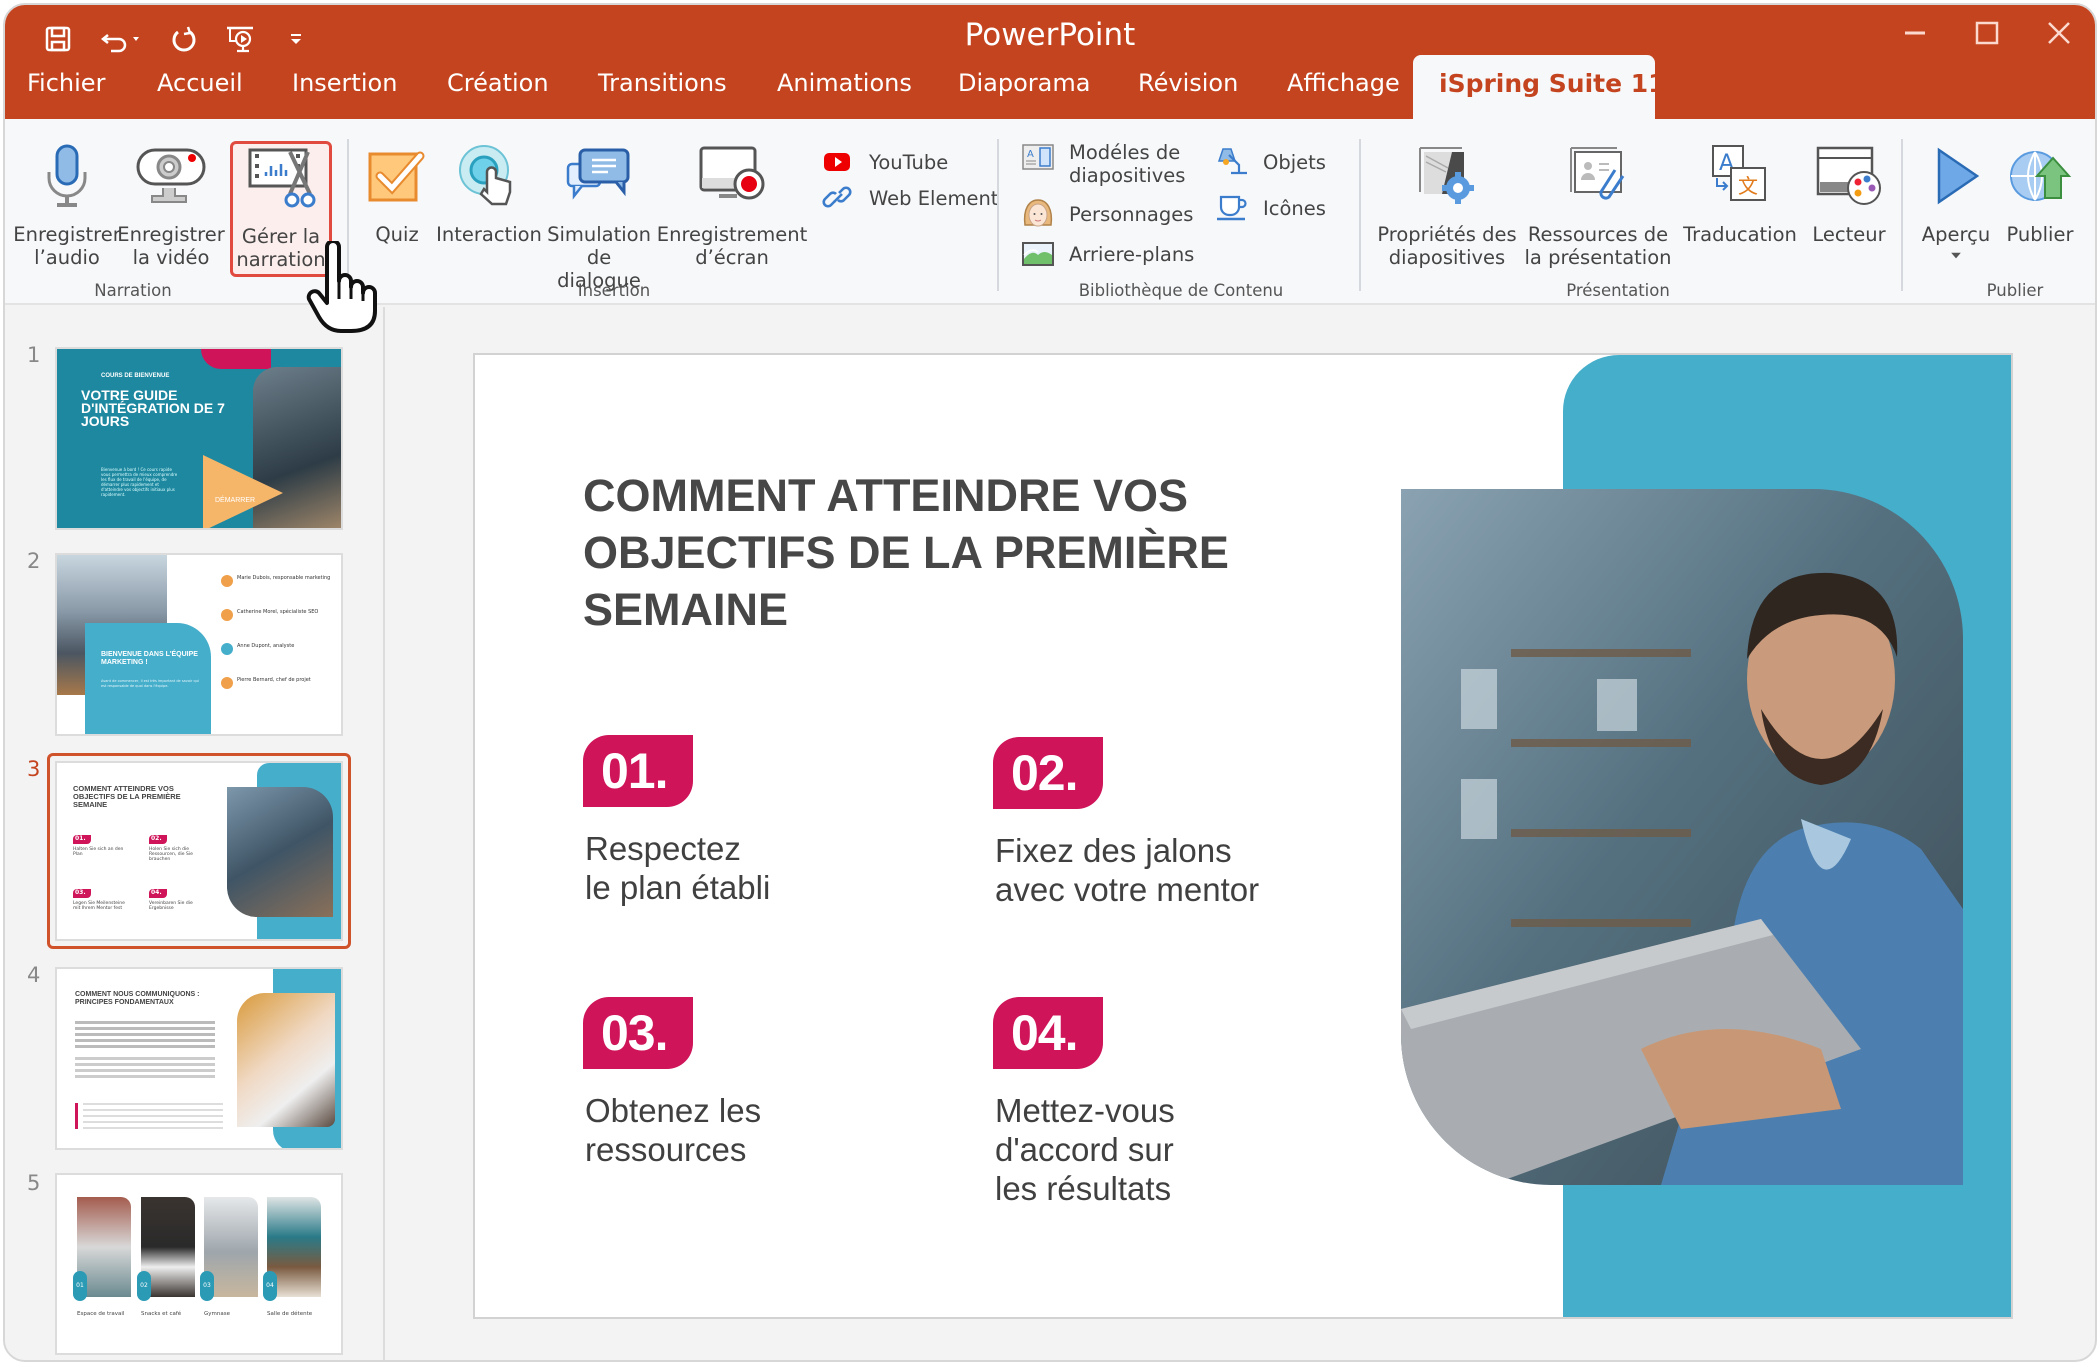 This screenshot has width=2100, height=1365. I want to click on webcam-icon, so click(171, 177).